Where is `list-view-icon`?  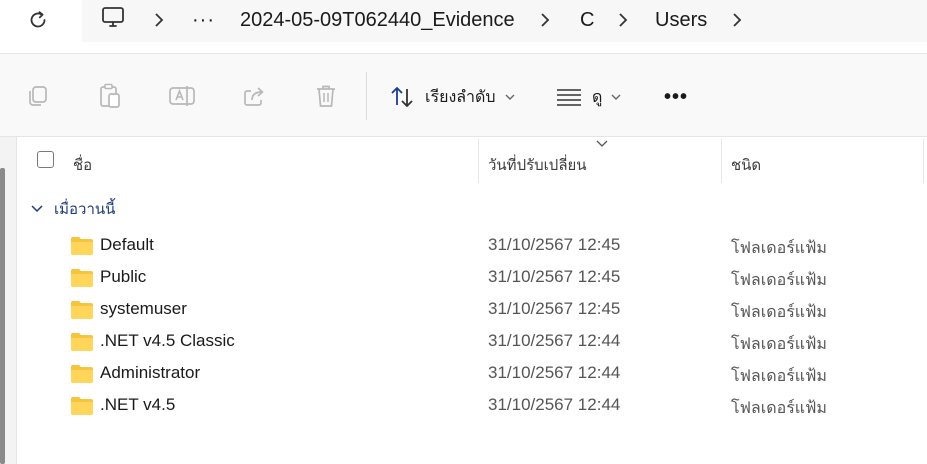 list-view-icon is located at coordinates (569, 97).